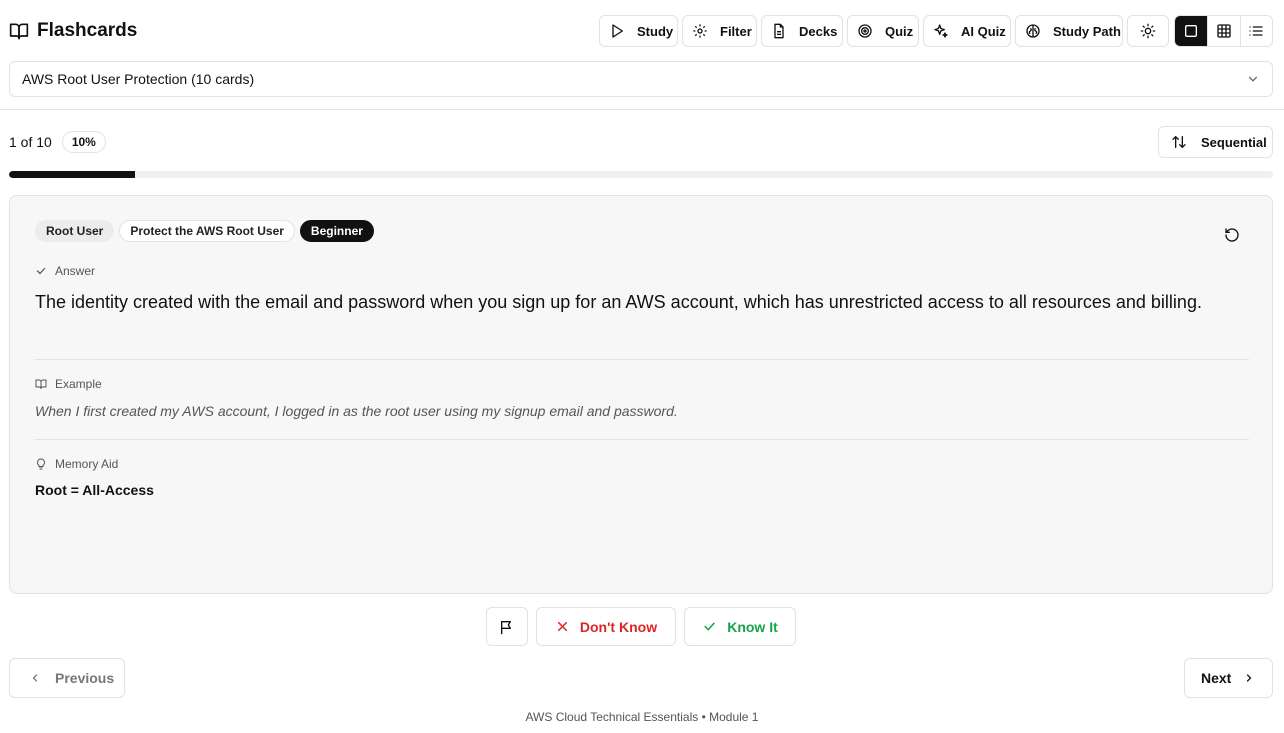 This screenshot has width=1284, height=733. I want to click on deck-select: AWS Root User Protection (10 cards), so click(641, 79).